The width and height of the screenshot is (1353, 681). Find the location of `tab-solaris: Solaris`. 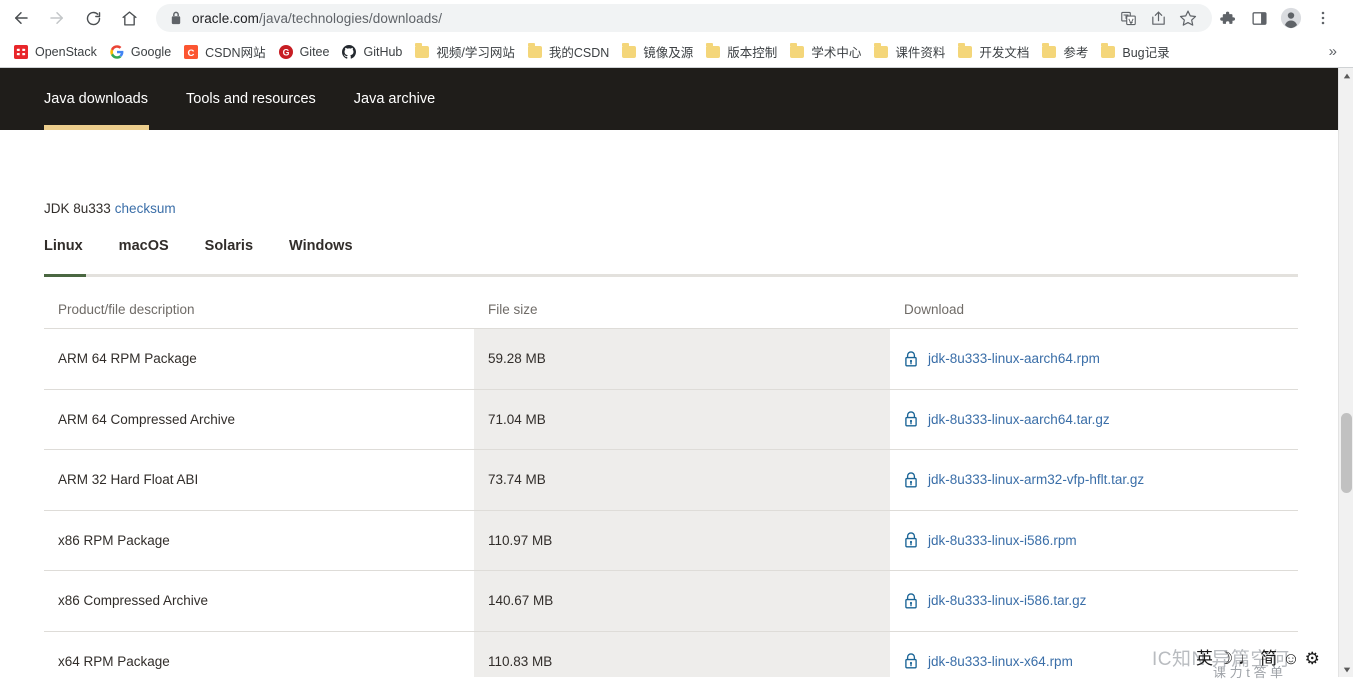

tab-solaris: Solaris is located at coordinates (229, 246).